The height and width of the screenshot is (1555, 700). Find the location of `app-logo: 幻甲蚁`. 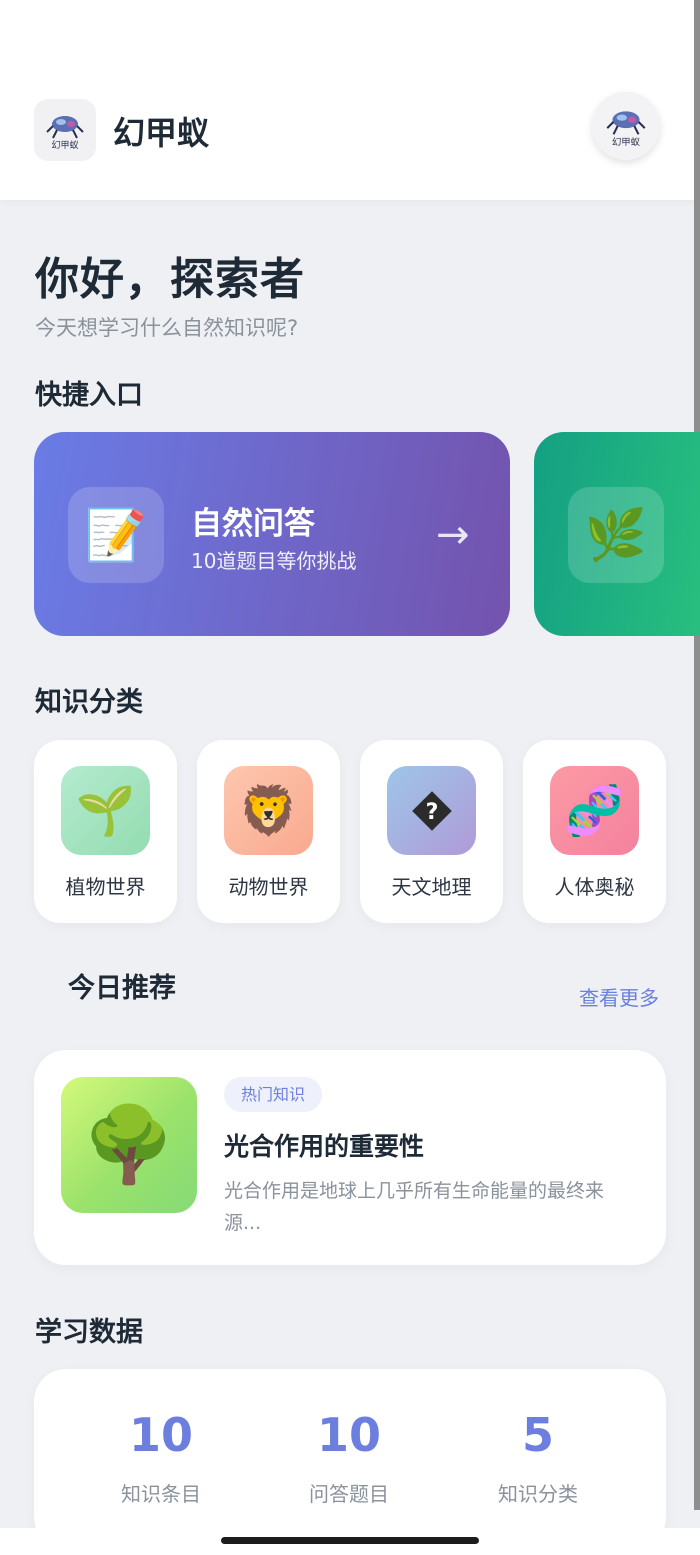

app-logo: 幻甲蚁 is located at coordinates (65, 130).